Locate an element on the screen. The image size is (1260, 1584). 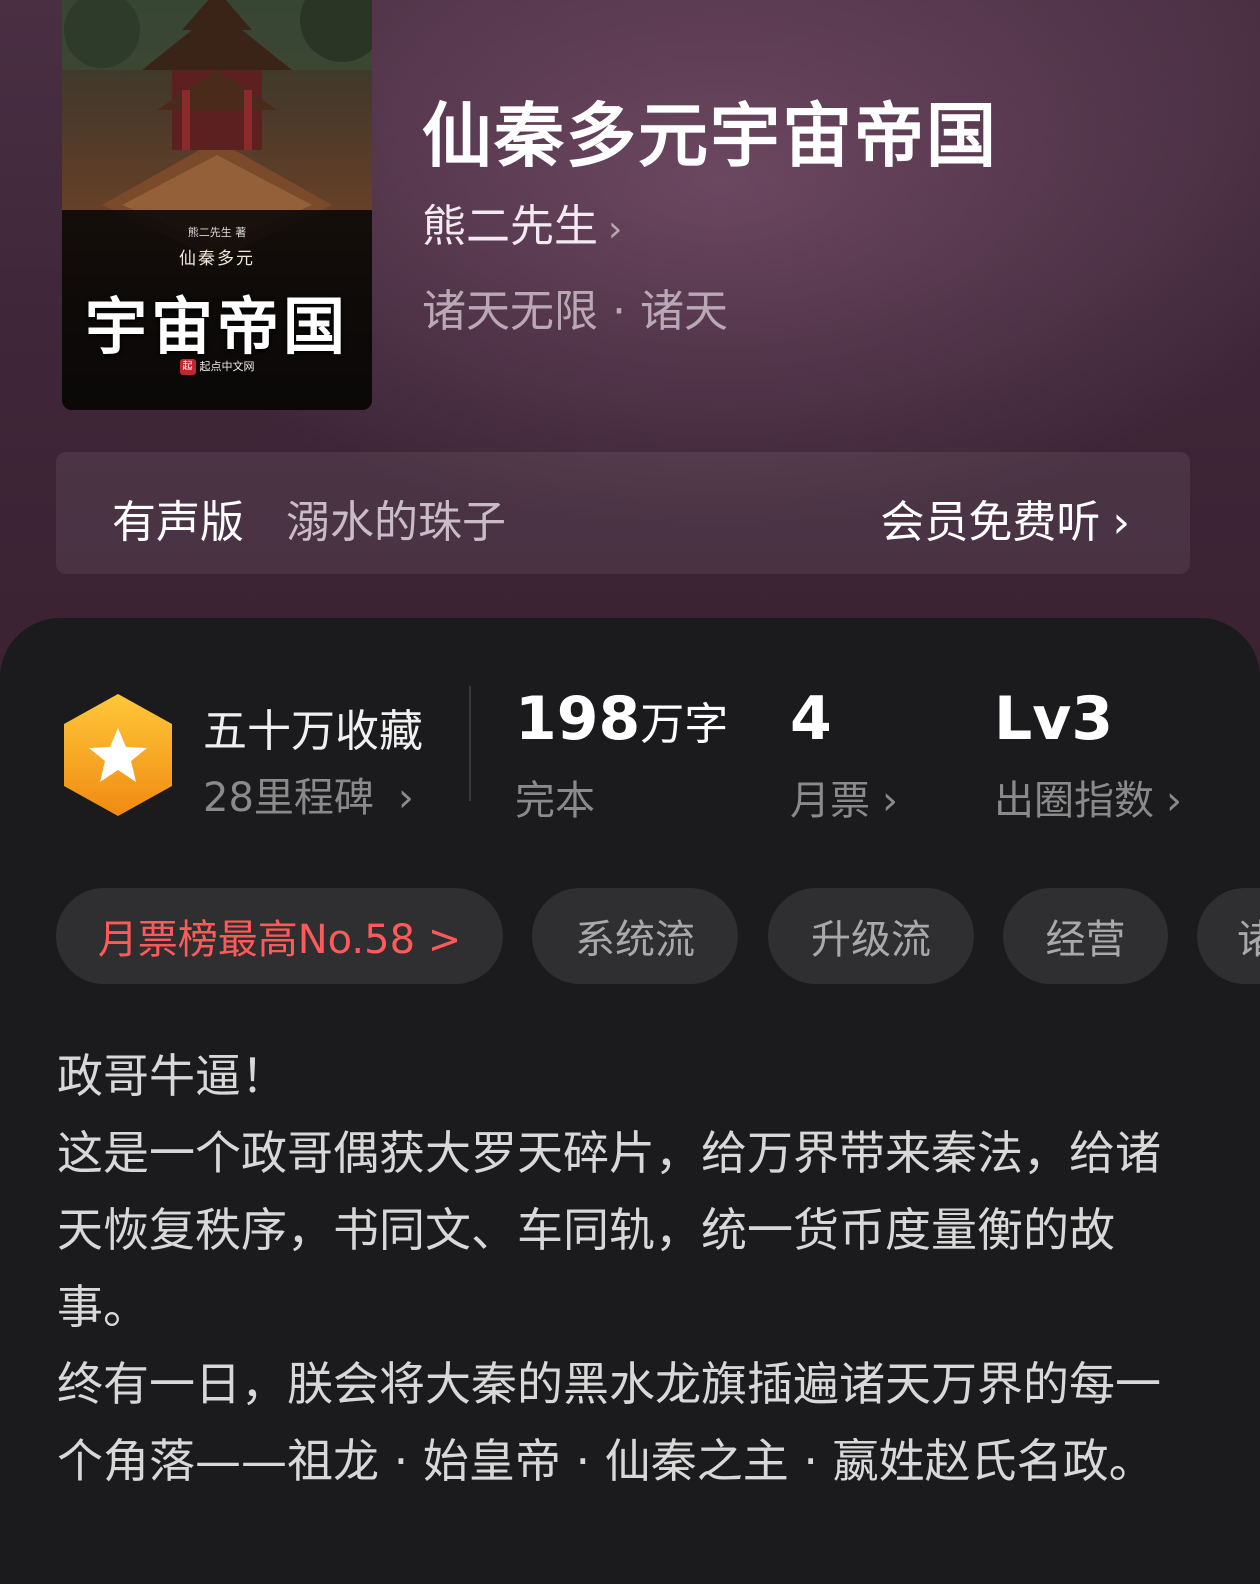
word-count-value: 198 is located at coordinates (578, 719).